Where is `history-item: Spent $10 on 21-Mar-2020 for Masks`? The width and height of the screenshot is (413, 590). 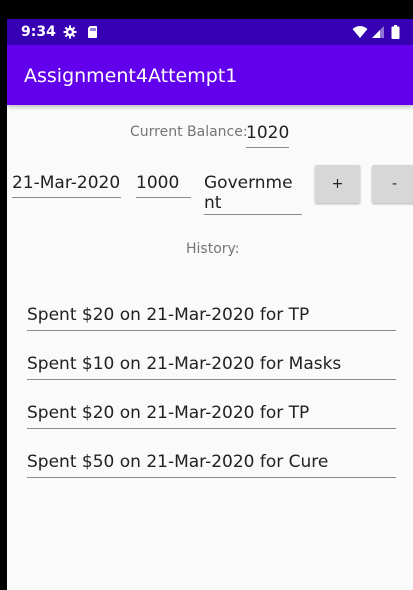
history-item: Spent $10 on 21-Mar-2020 for Masks is located at coordinates (211, 366).